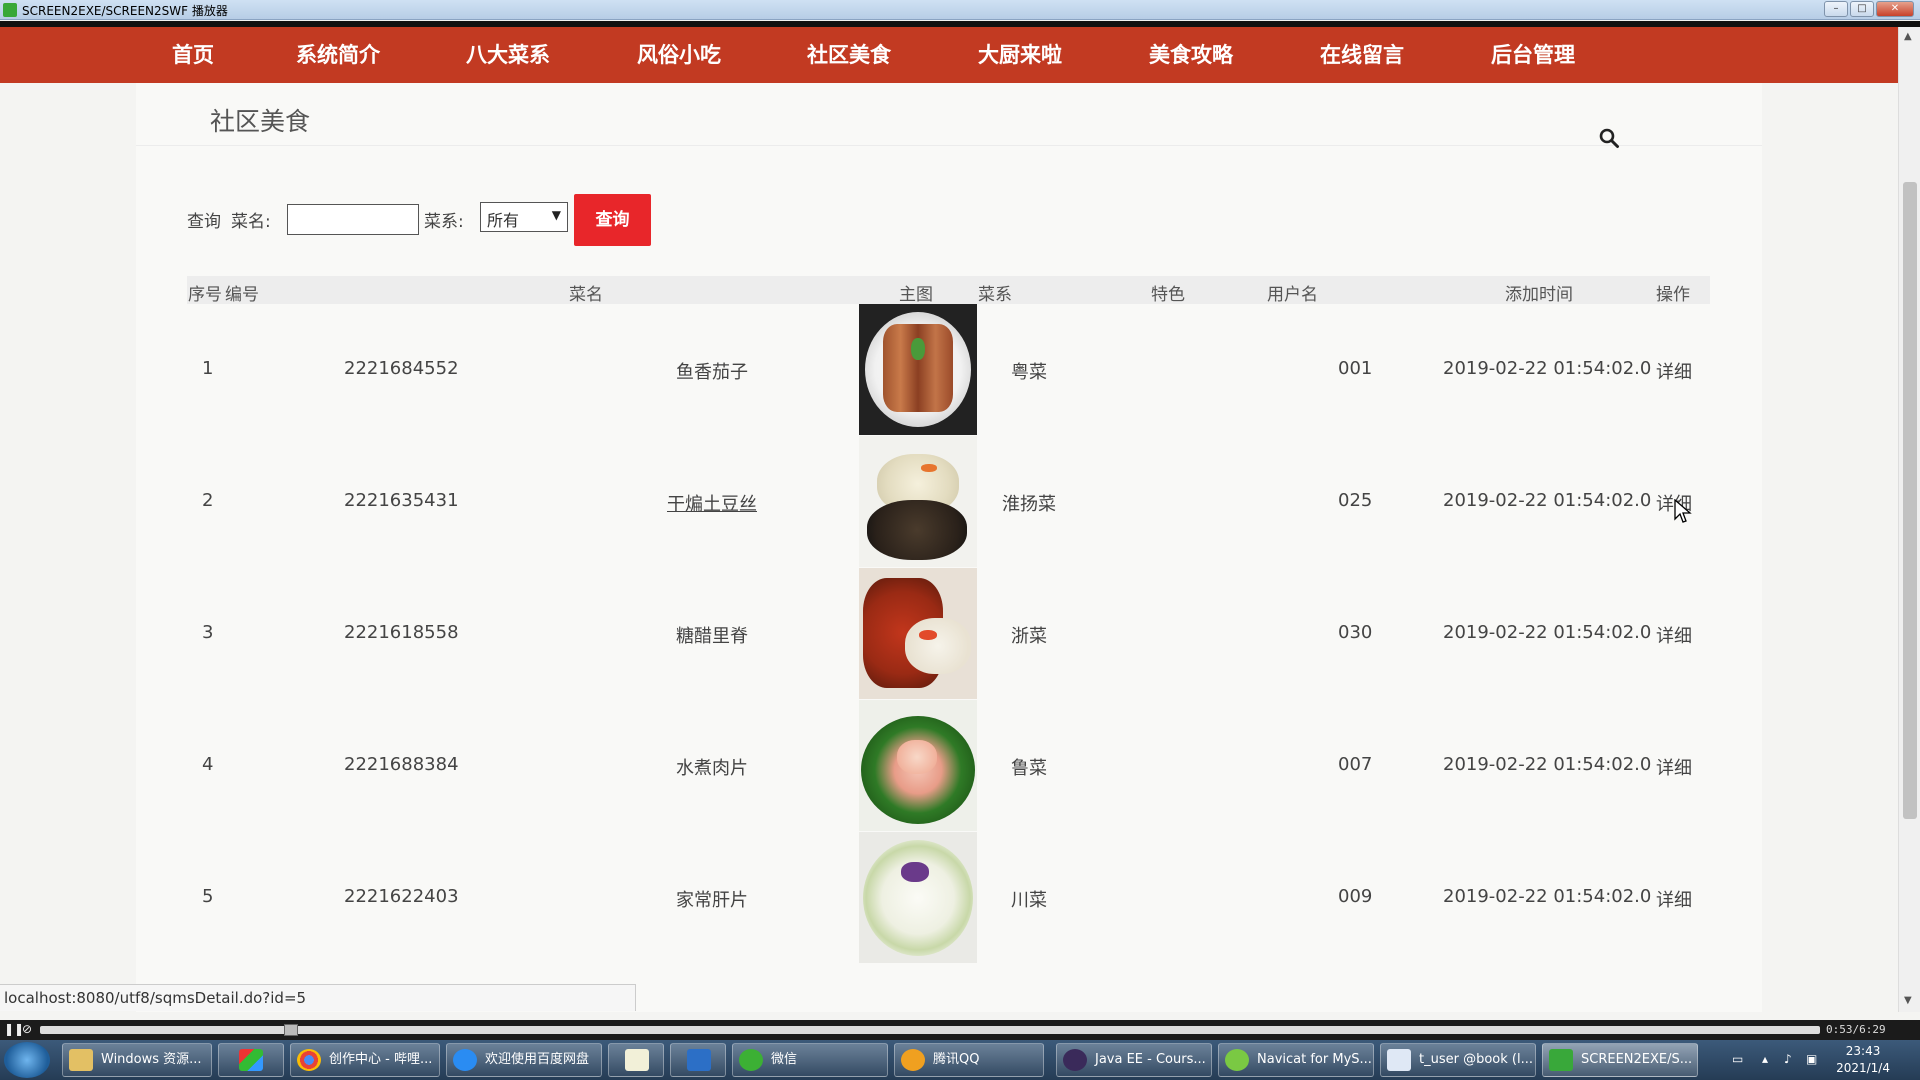 The width and height of the screenshot is (1920, 1080). I want to click on col-header-feature: 特色, so click(1168, 295).